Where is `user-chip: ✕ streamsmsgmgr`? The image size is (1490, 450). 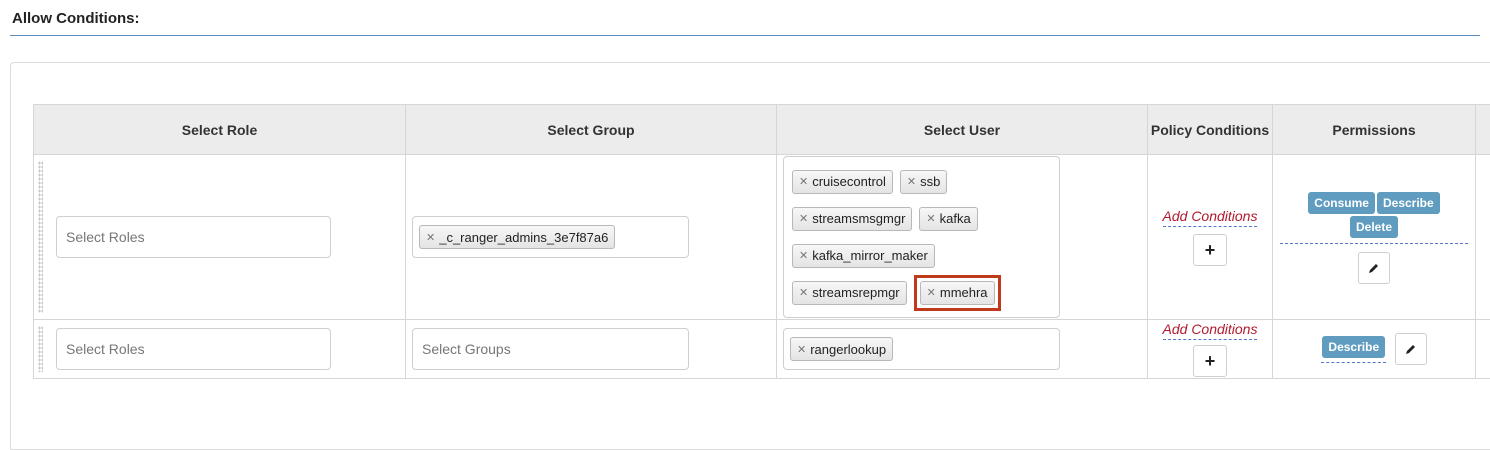
user-chip: ✕ streamsmsgmgr is located at coordinates (852, 218).